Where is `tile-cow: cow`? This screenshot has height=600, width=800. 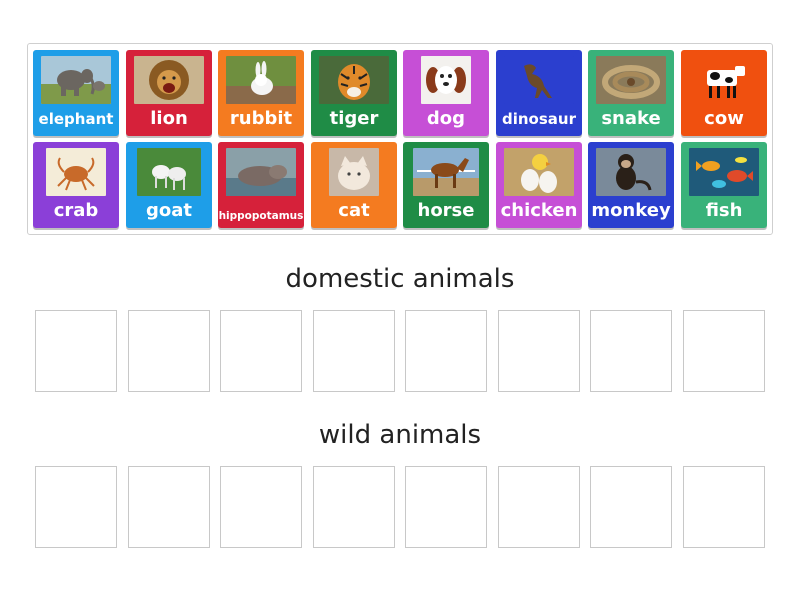 tile-cow: cow is located at coordinates (724, 93).